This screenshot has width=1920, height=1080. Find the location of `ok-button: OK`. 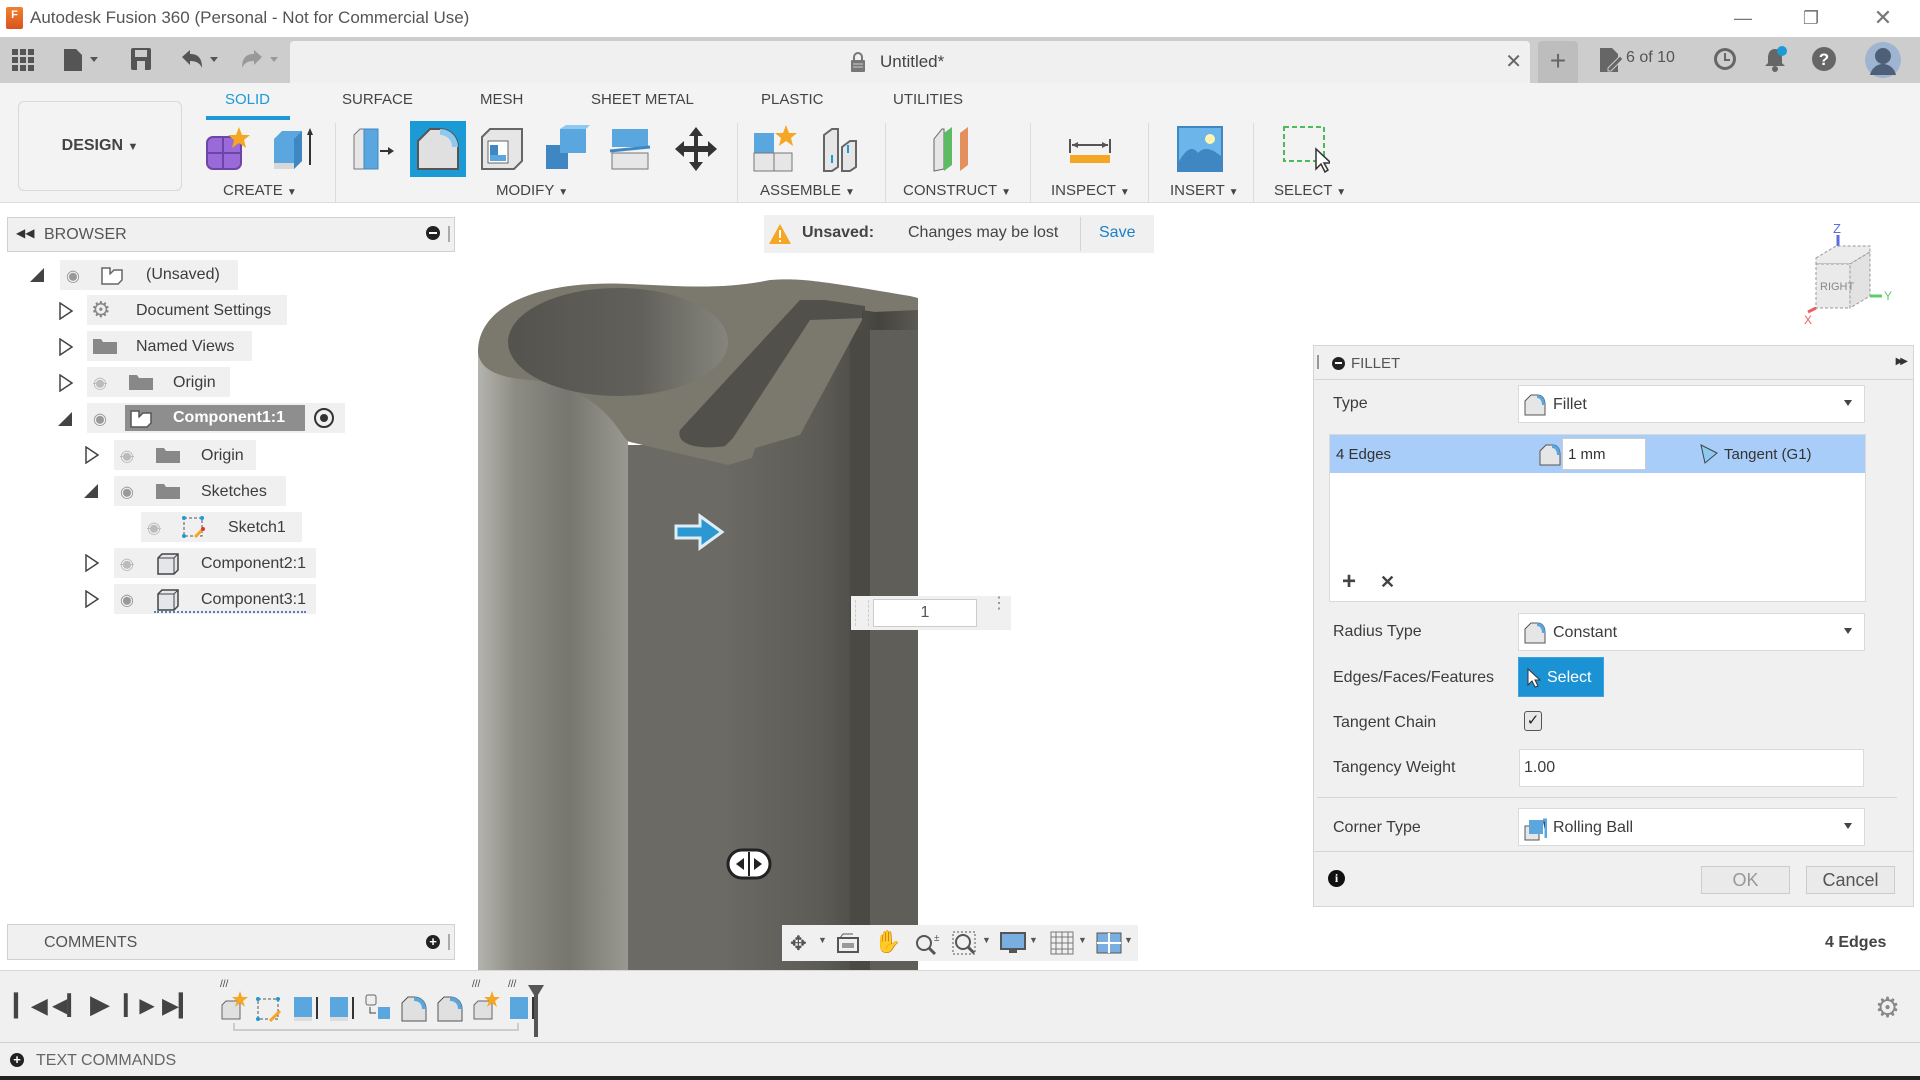

ok-button: OK is located at coordinates (1745, 880).